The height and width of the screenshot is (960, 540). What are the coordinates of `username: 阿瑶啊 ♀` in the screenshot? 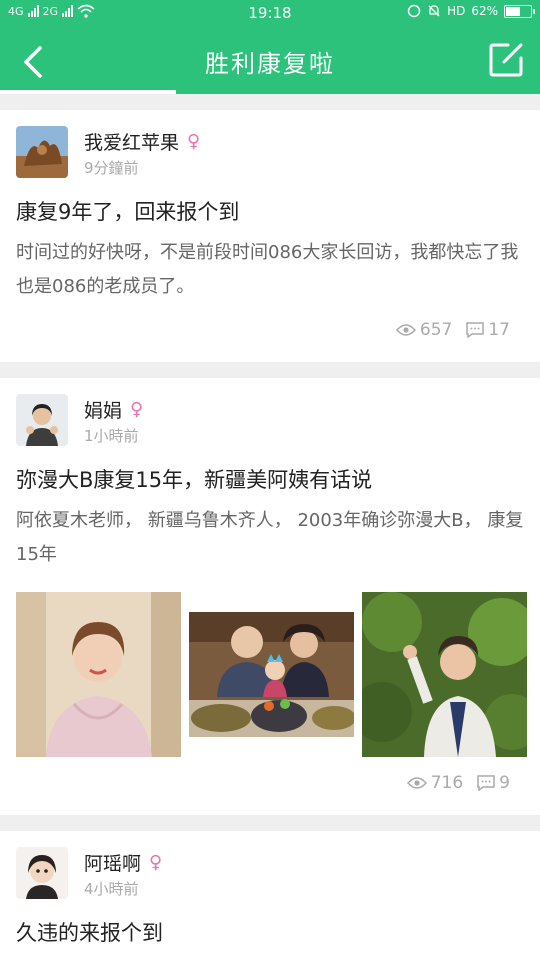 It's located at (123, 862).